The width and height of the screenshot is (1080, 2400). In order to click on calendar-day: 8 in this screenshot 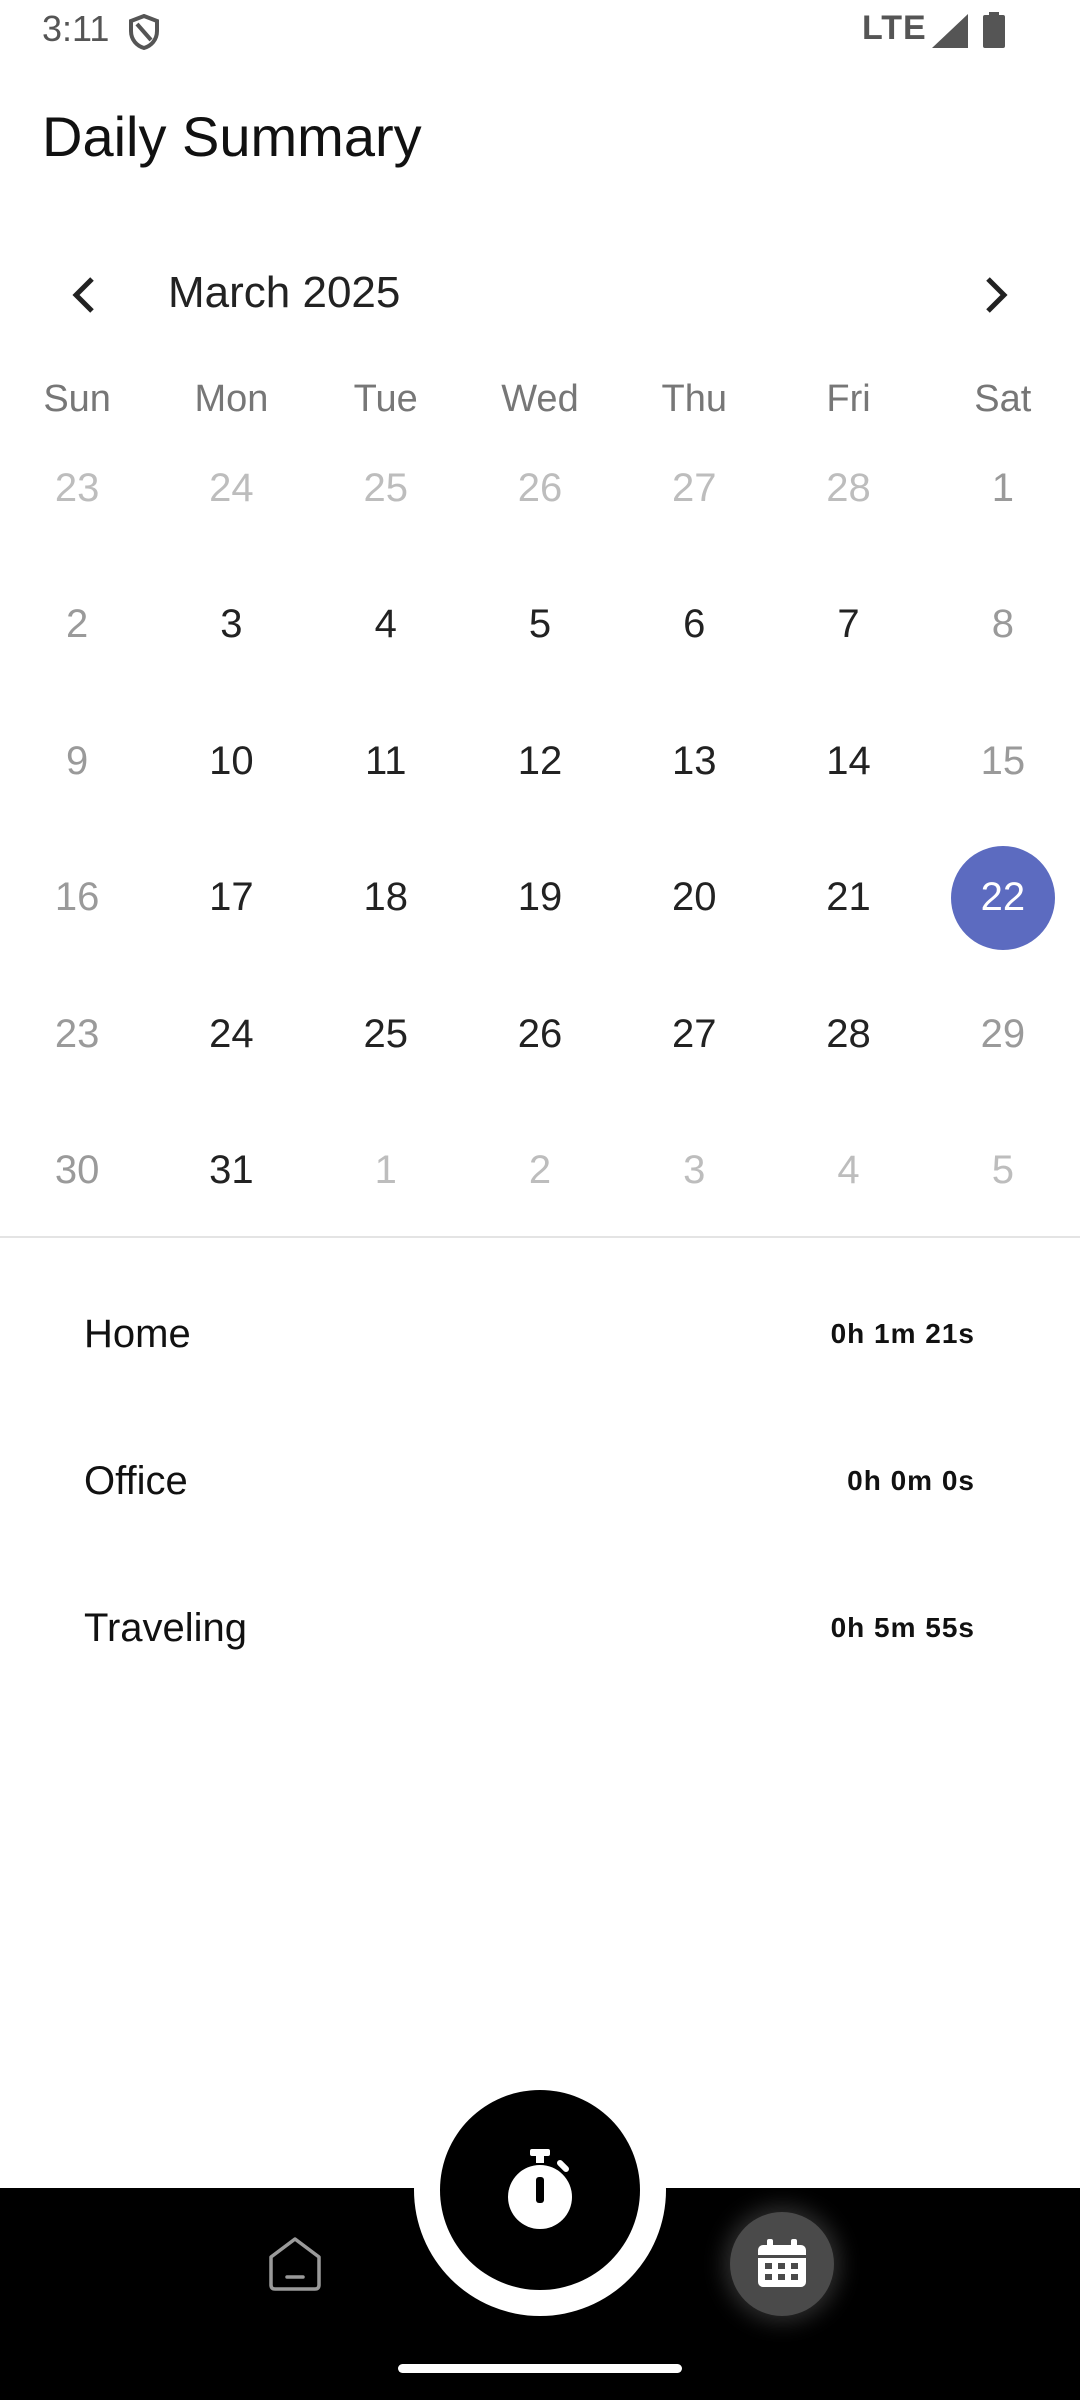, I will do `click(1003, 625)`.